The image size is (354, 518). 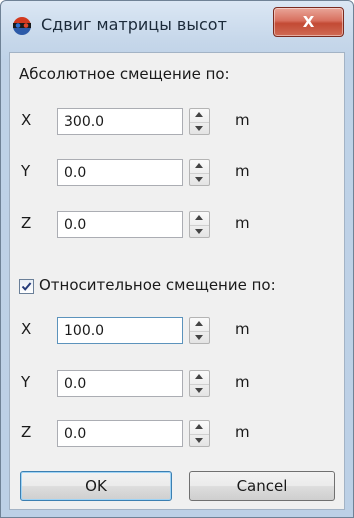 What do you see at coordinates (26, 329) in the screenshot?
I see `relative-x-label: X` at bounding box center [26, 329].